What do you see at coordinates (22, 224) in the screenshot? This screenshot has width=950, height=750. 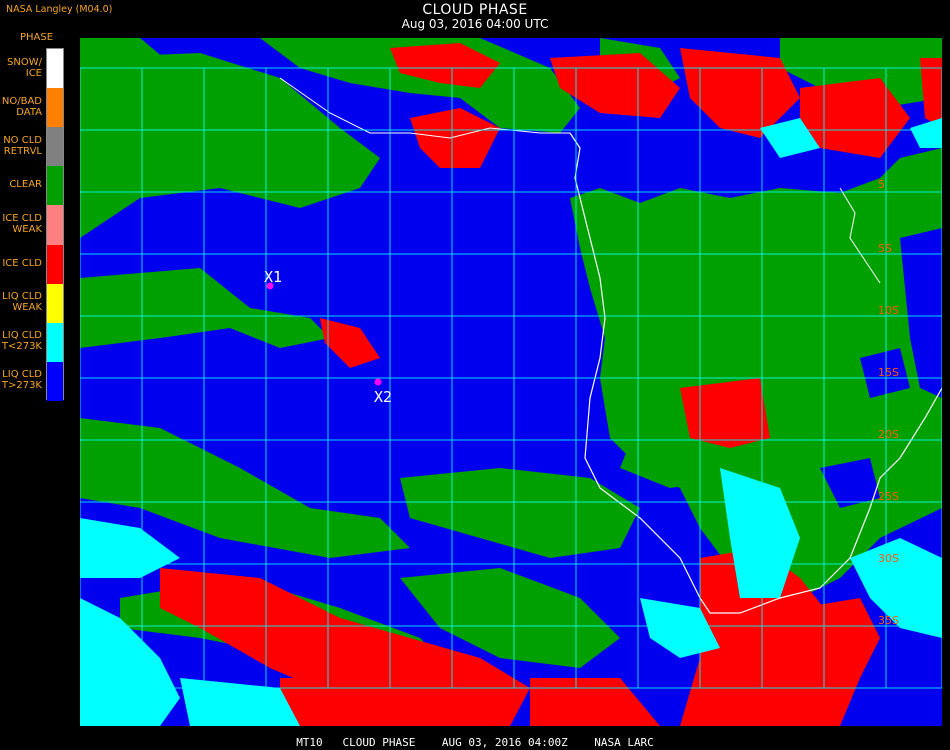 I see `legend-label: ICE CLD WEAK` at bounding box center [22, 224].